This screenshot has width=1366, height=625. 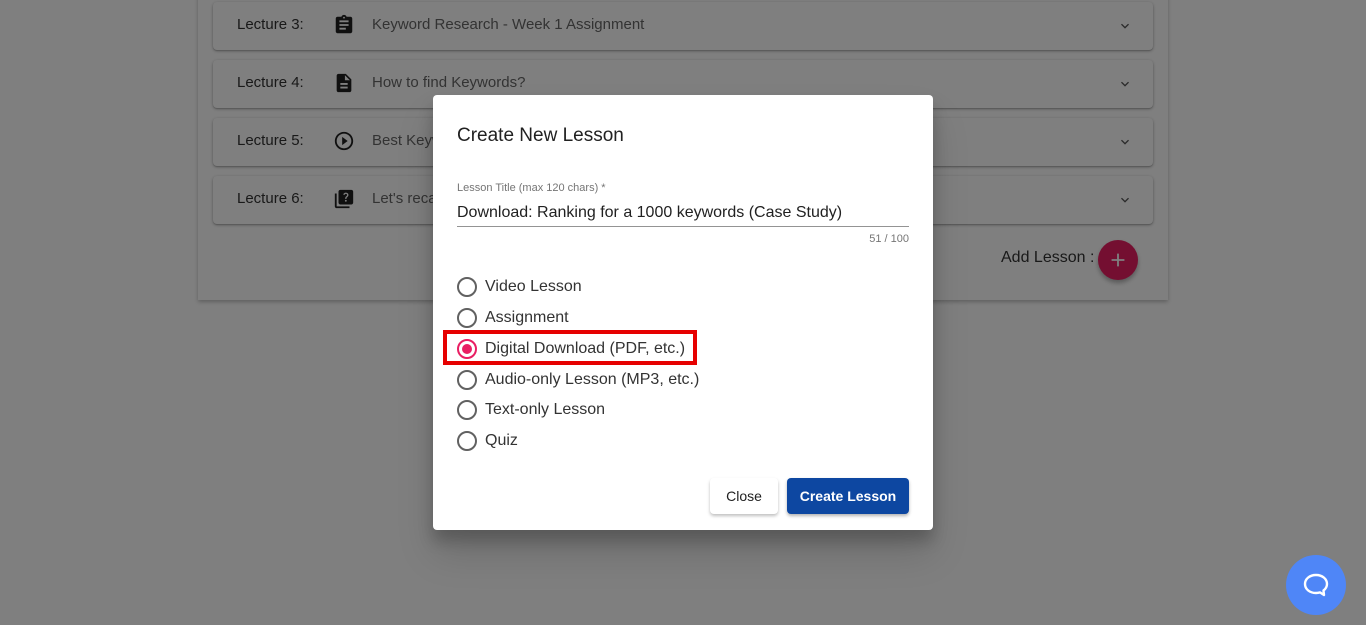 What do you see at coordinates (540, 135) in the screenshot?
I see `dialog-title: Create New Lesson` at bounding box center [540, 135].